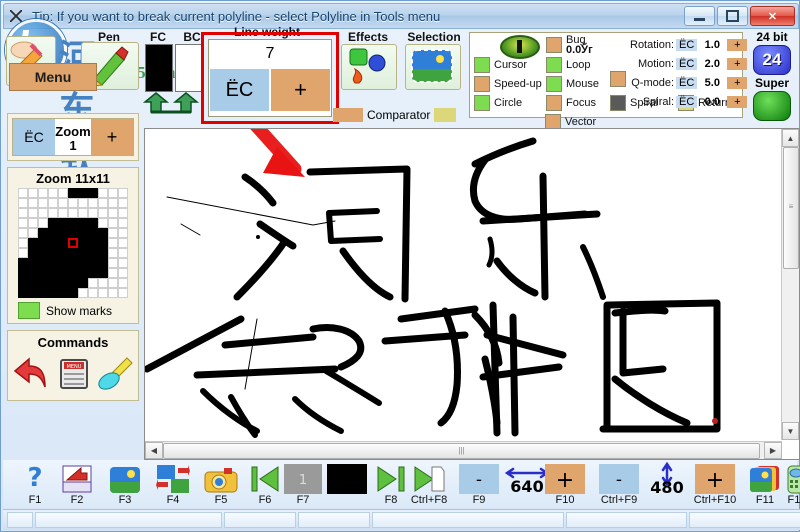  Describe the element at coordinates (172, 103) in the screenshot. I see `swap-colors-icon` at that location.